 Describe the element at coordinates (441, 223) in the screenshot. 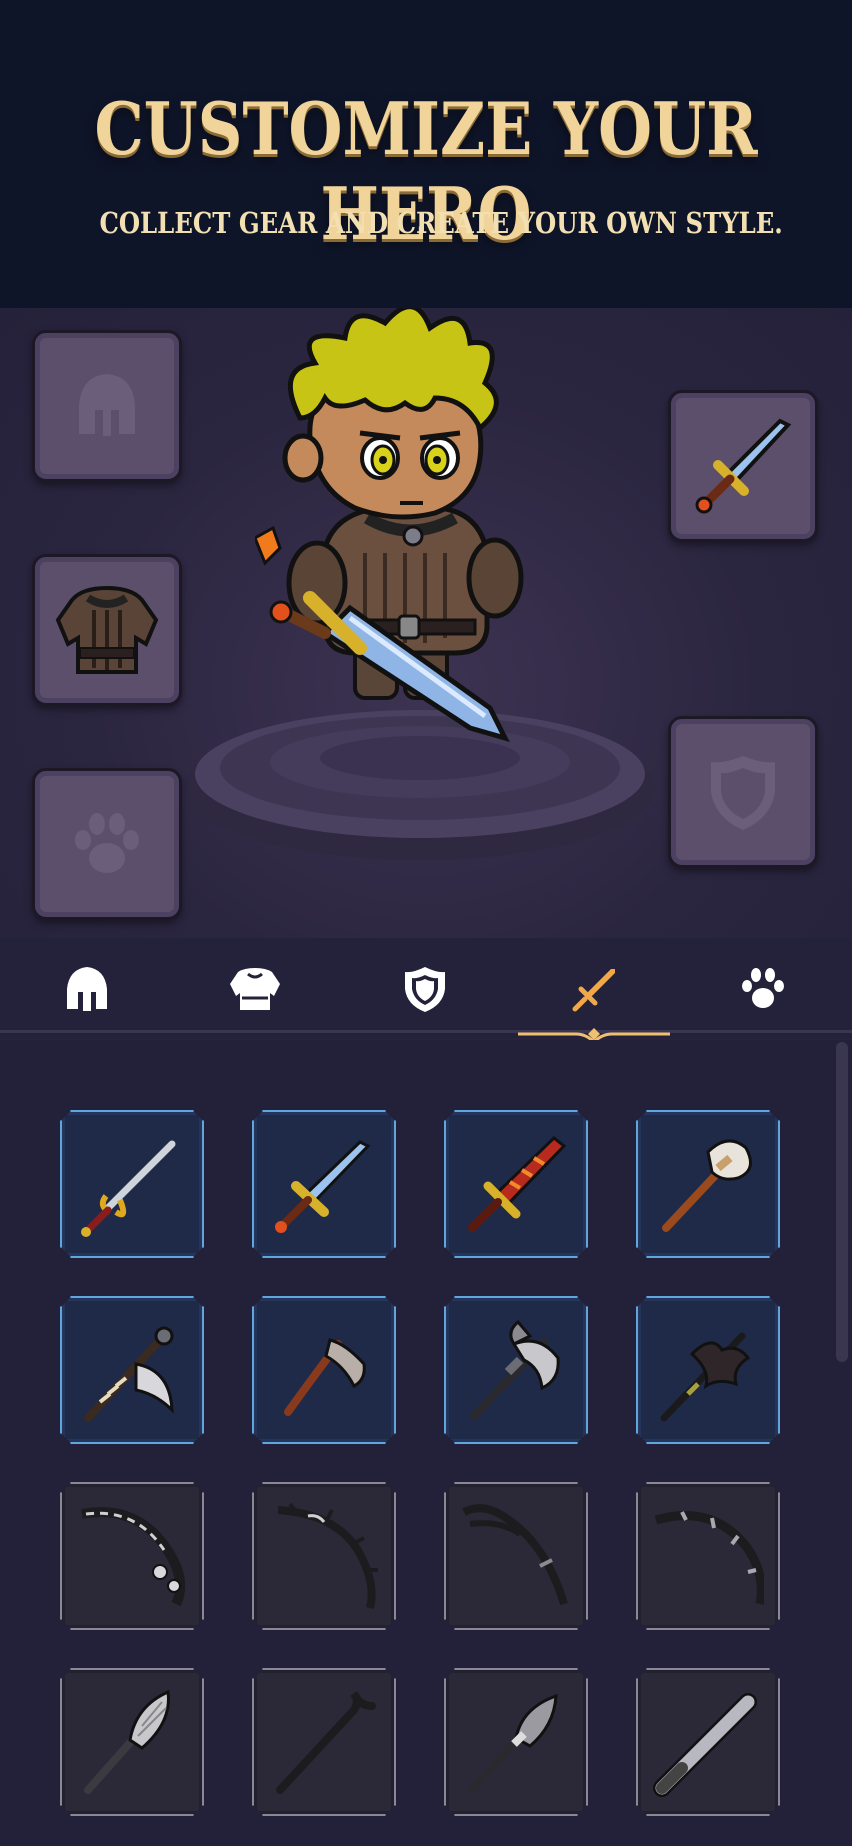

I see `page-subtitle: COLLECT GEAR AND CREATE YOUR OWN STYLE.` at that location.